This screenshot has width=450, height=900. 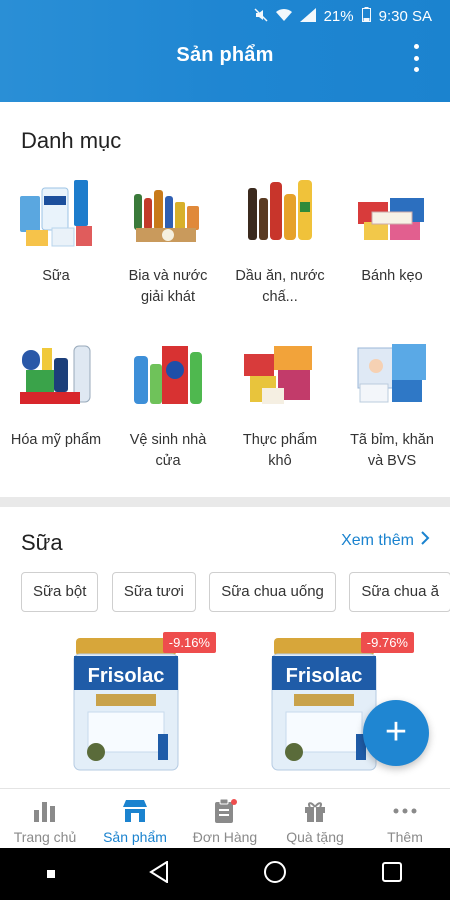 What do you see at coordinates (307, 16) in the screenshot?
I see `signal-icon` at bounding box center [307, 16].